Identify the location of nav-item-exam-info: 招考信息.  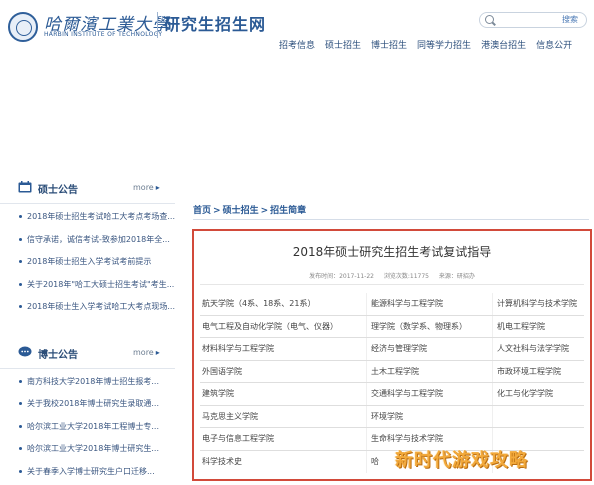
(297, 44).